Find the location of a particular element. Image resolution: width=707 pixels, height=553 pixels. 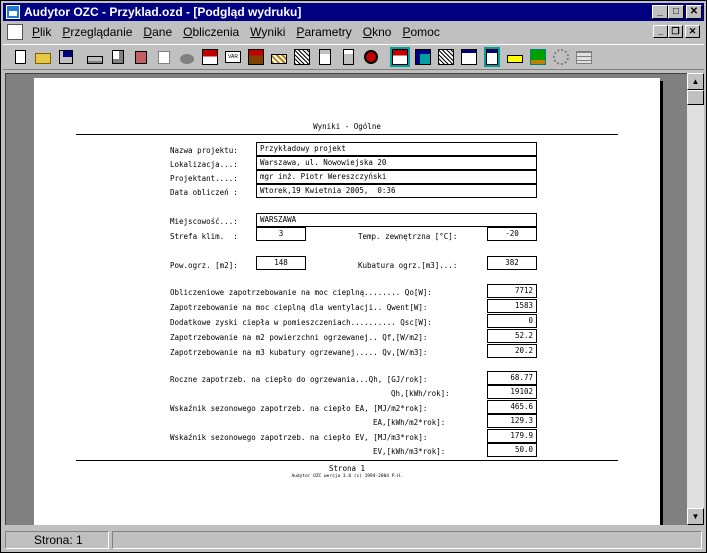

stamp-icon is located at coordinates (141, 57).